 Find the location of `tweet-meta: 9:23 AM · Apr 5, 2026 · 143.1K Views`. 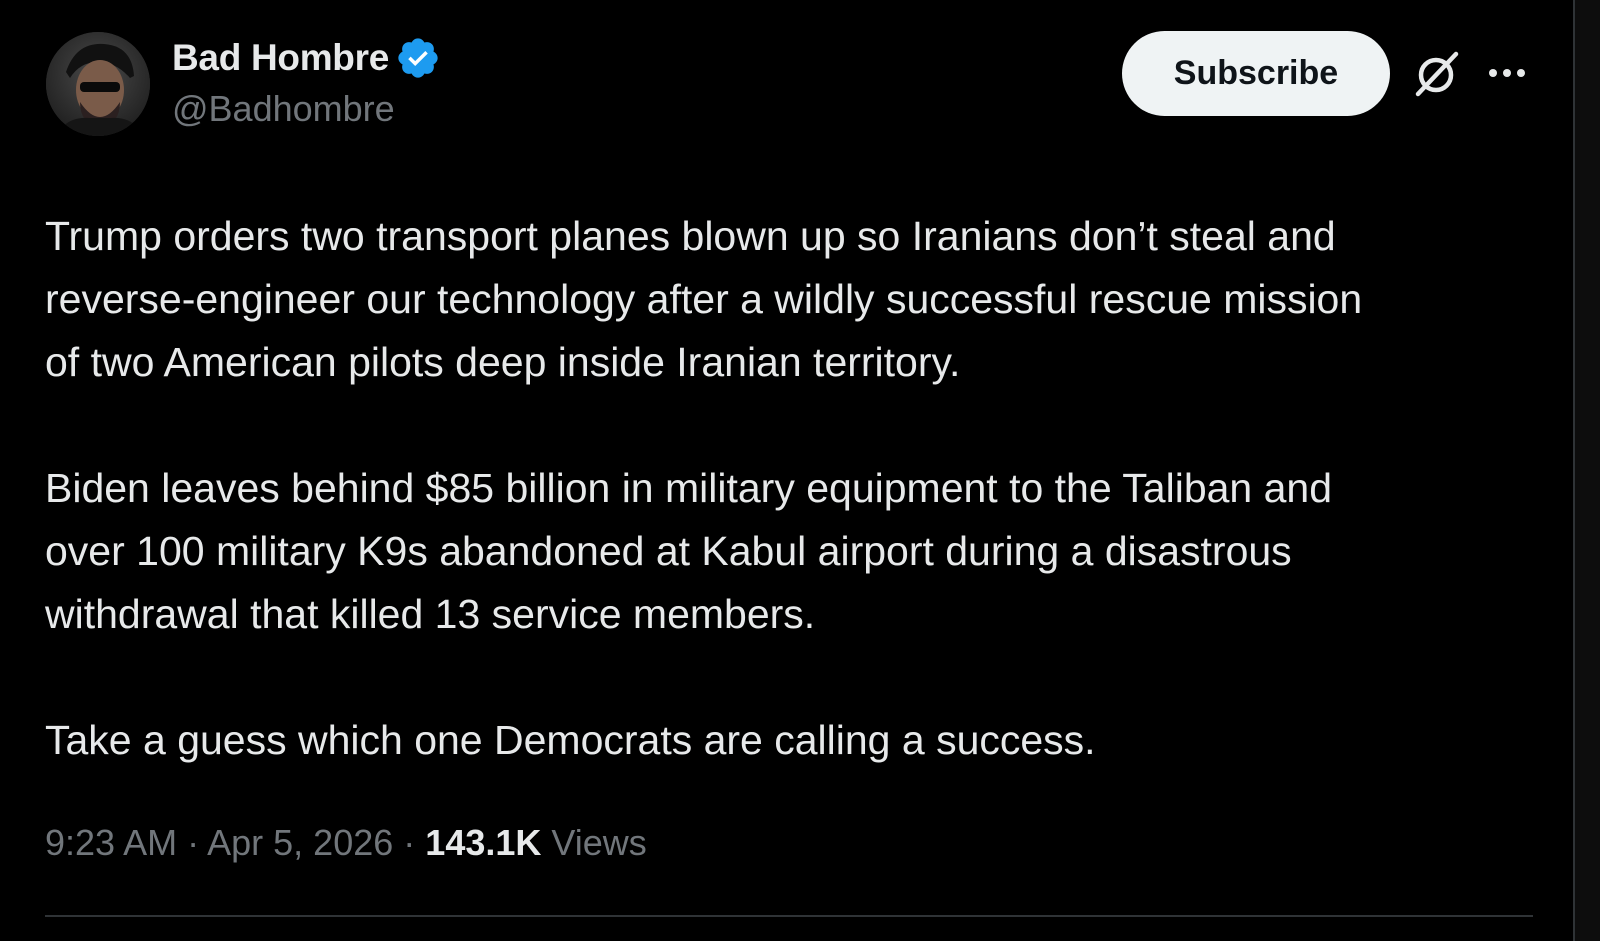

tweet-meta: 9:23 AM · Apr 5, 2026 · 143.1K Views is located at coordinates (346, 843).